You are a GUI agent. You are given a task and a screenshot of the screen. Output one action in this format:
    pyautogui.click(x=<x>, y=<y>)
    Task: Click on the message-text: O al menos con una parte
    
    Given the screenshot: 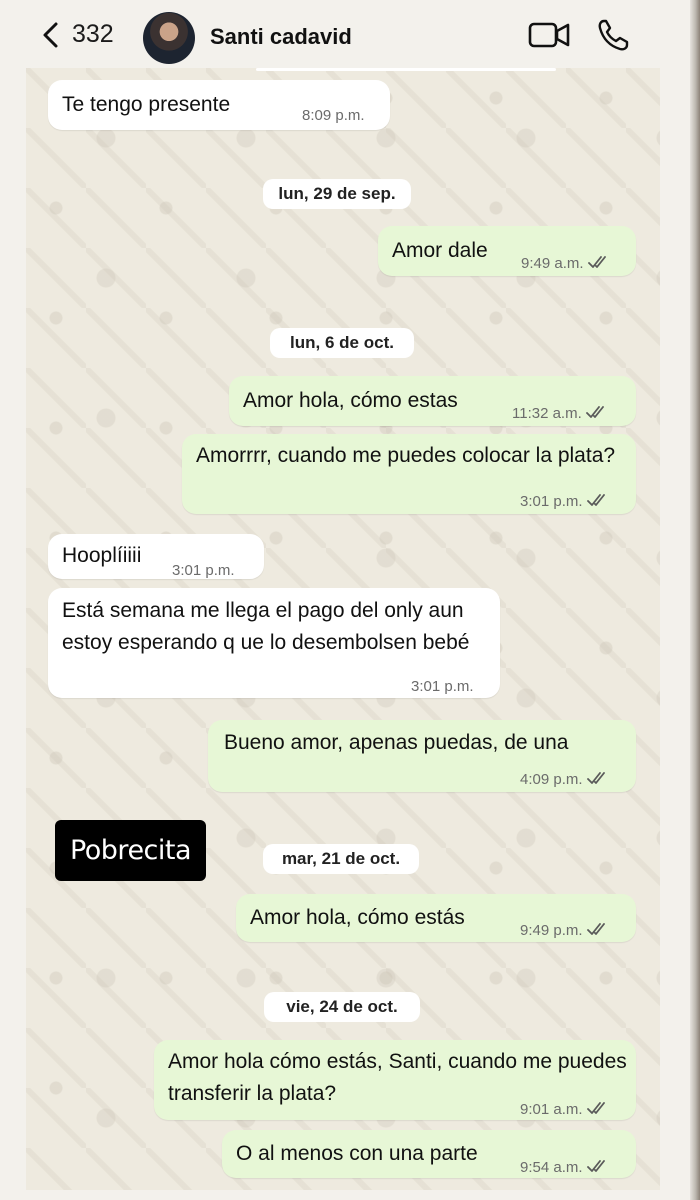 What is the action you would take?
    pyautogui.click(x=357, y=1153)
    